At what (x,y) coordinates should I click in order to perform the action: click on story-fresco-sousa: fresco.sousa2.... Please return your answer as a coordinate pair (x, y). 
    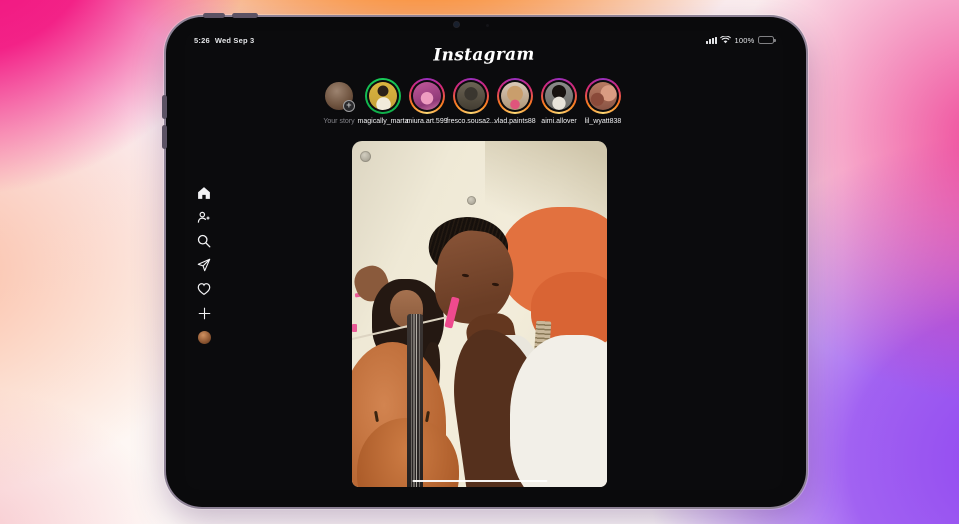
    Looking at the image, I should click on (471, 101).